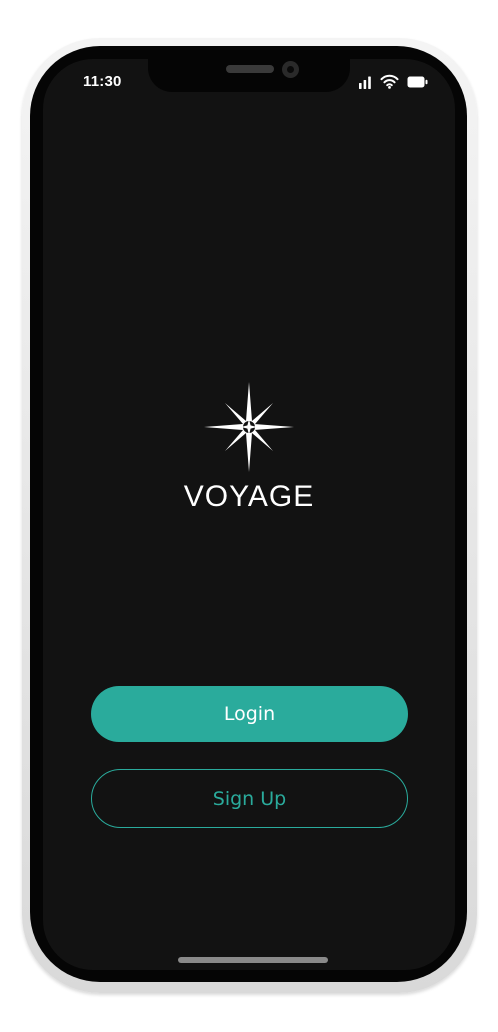 This screenshot has height=1032, width=498. I want to click on login-button: Login, so click(249, 714).